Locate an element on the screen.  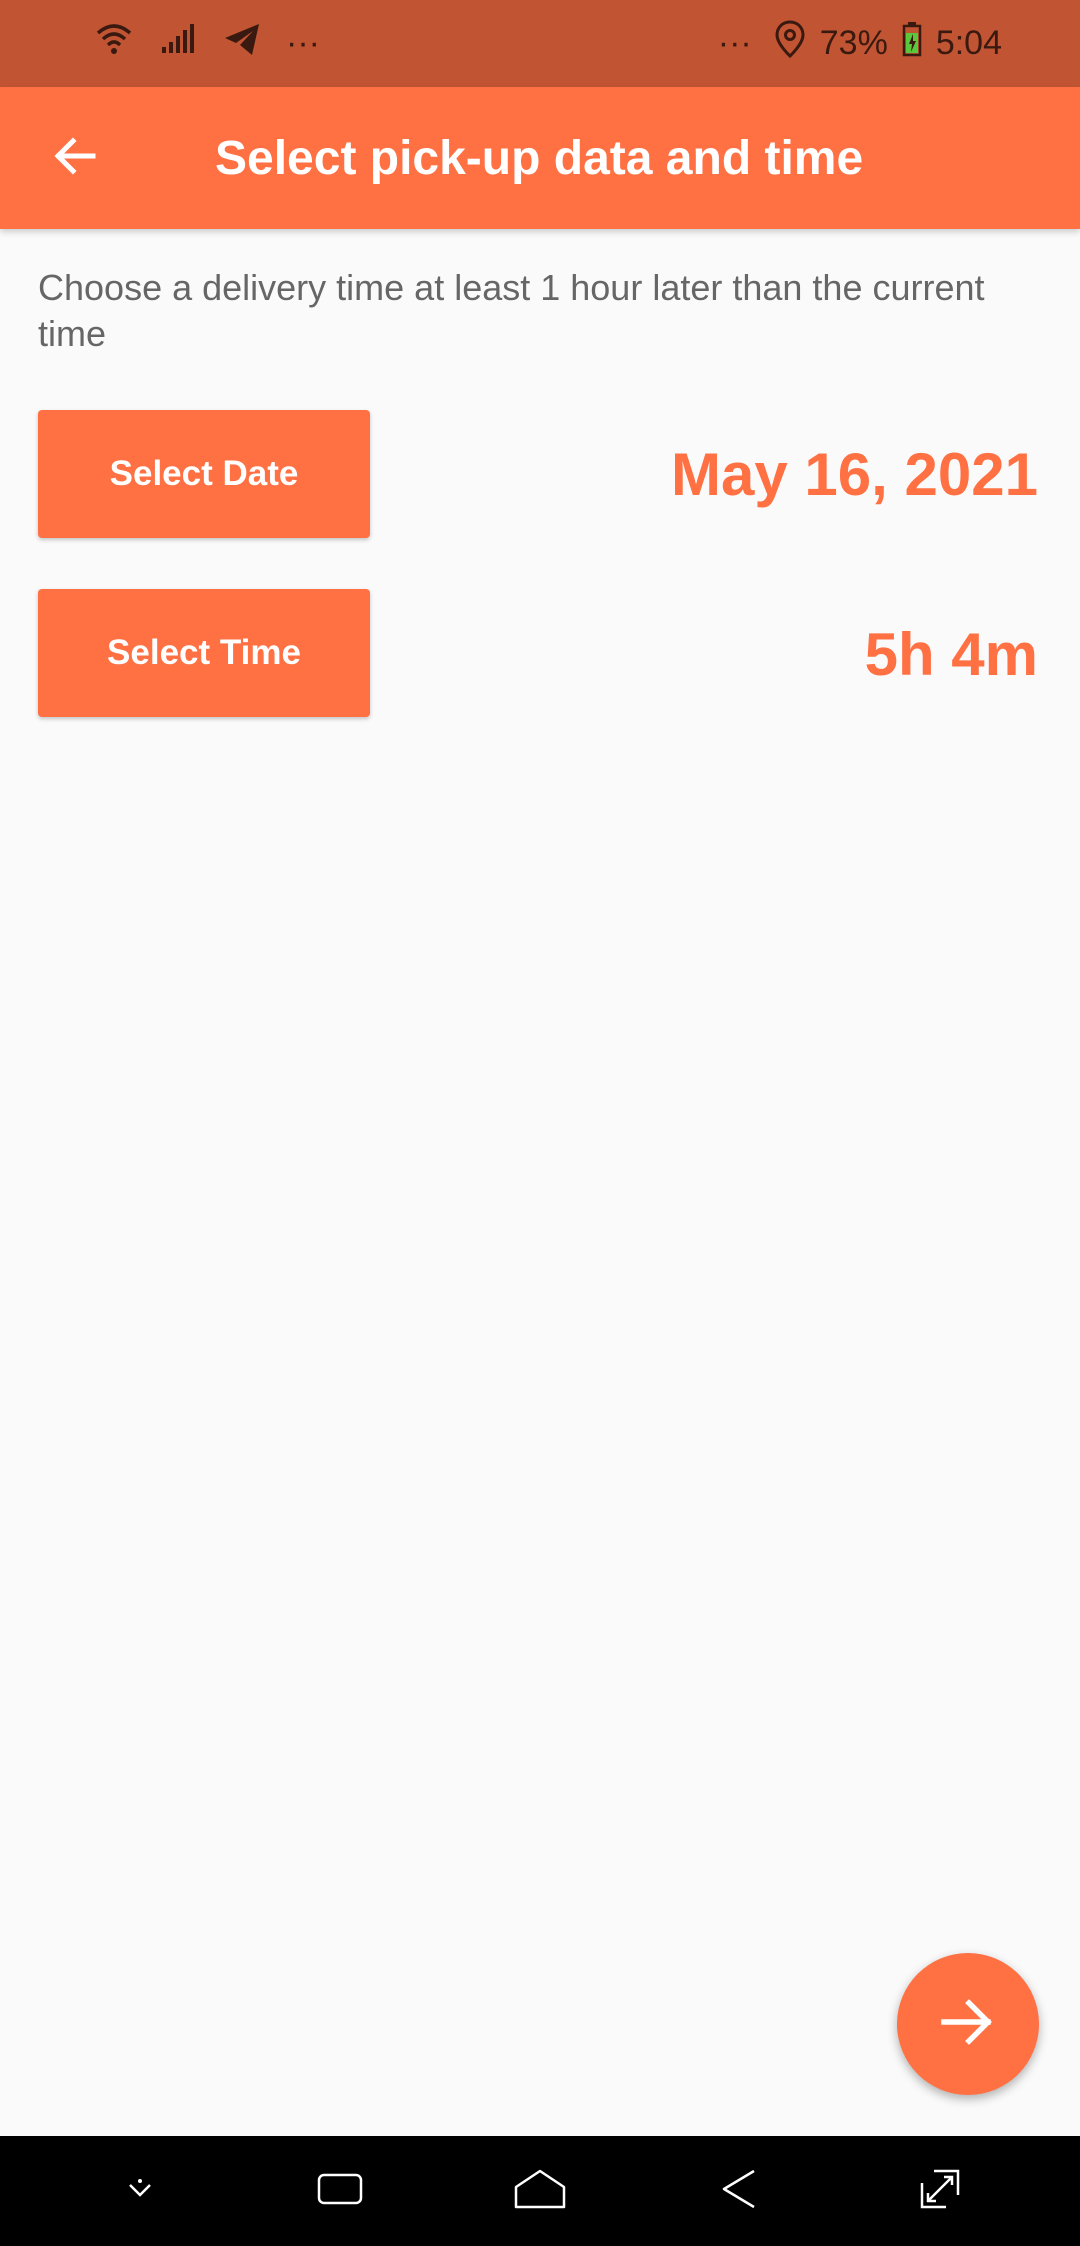
back-button is located at coordinates (75, 158).